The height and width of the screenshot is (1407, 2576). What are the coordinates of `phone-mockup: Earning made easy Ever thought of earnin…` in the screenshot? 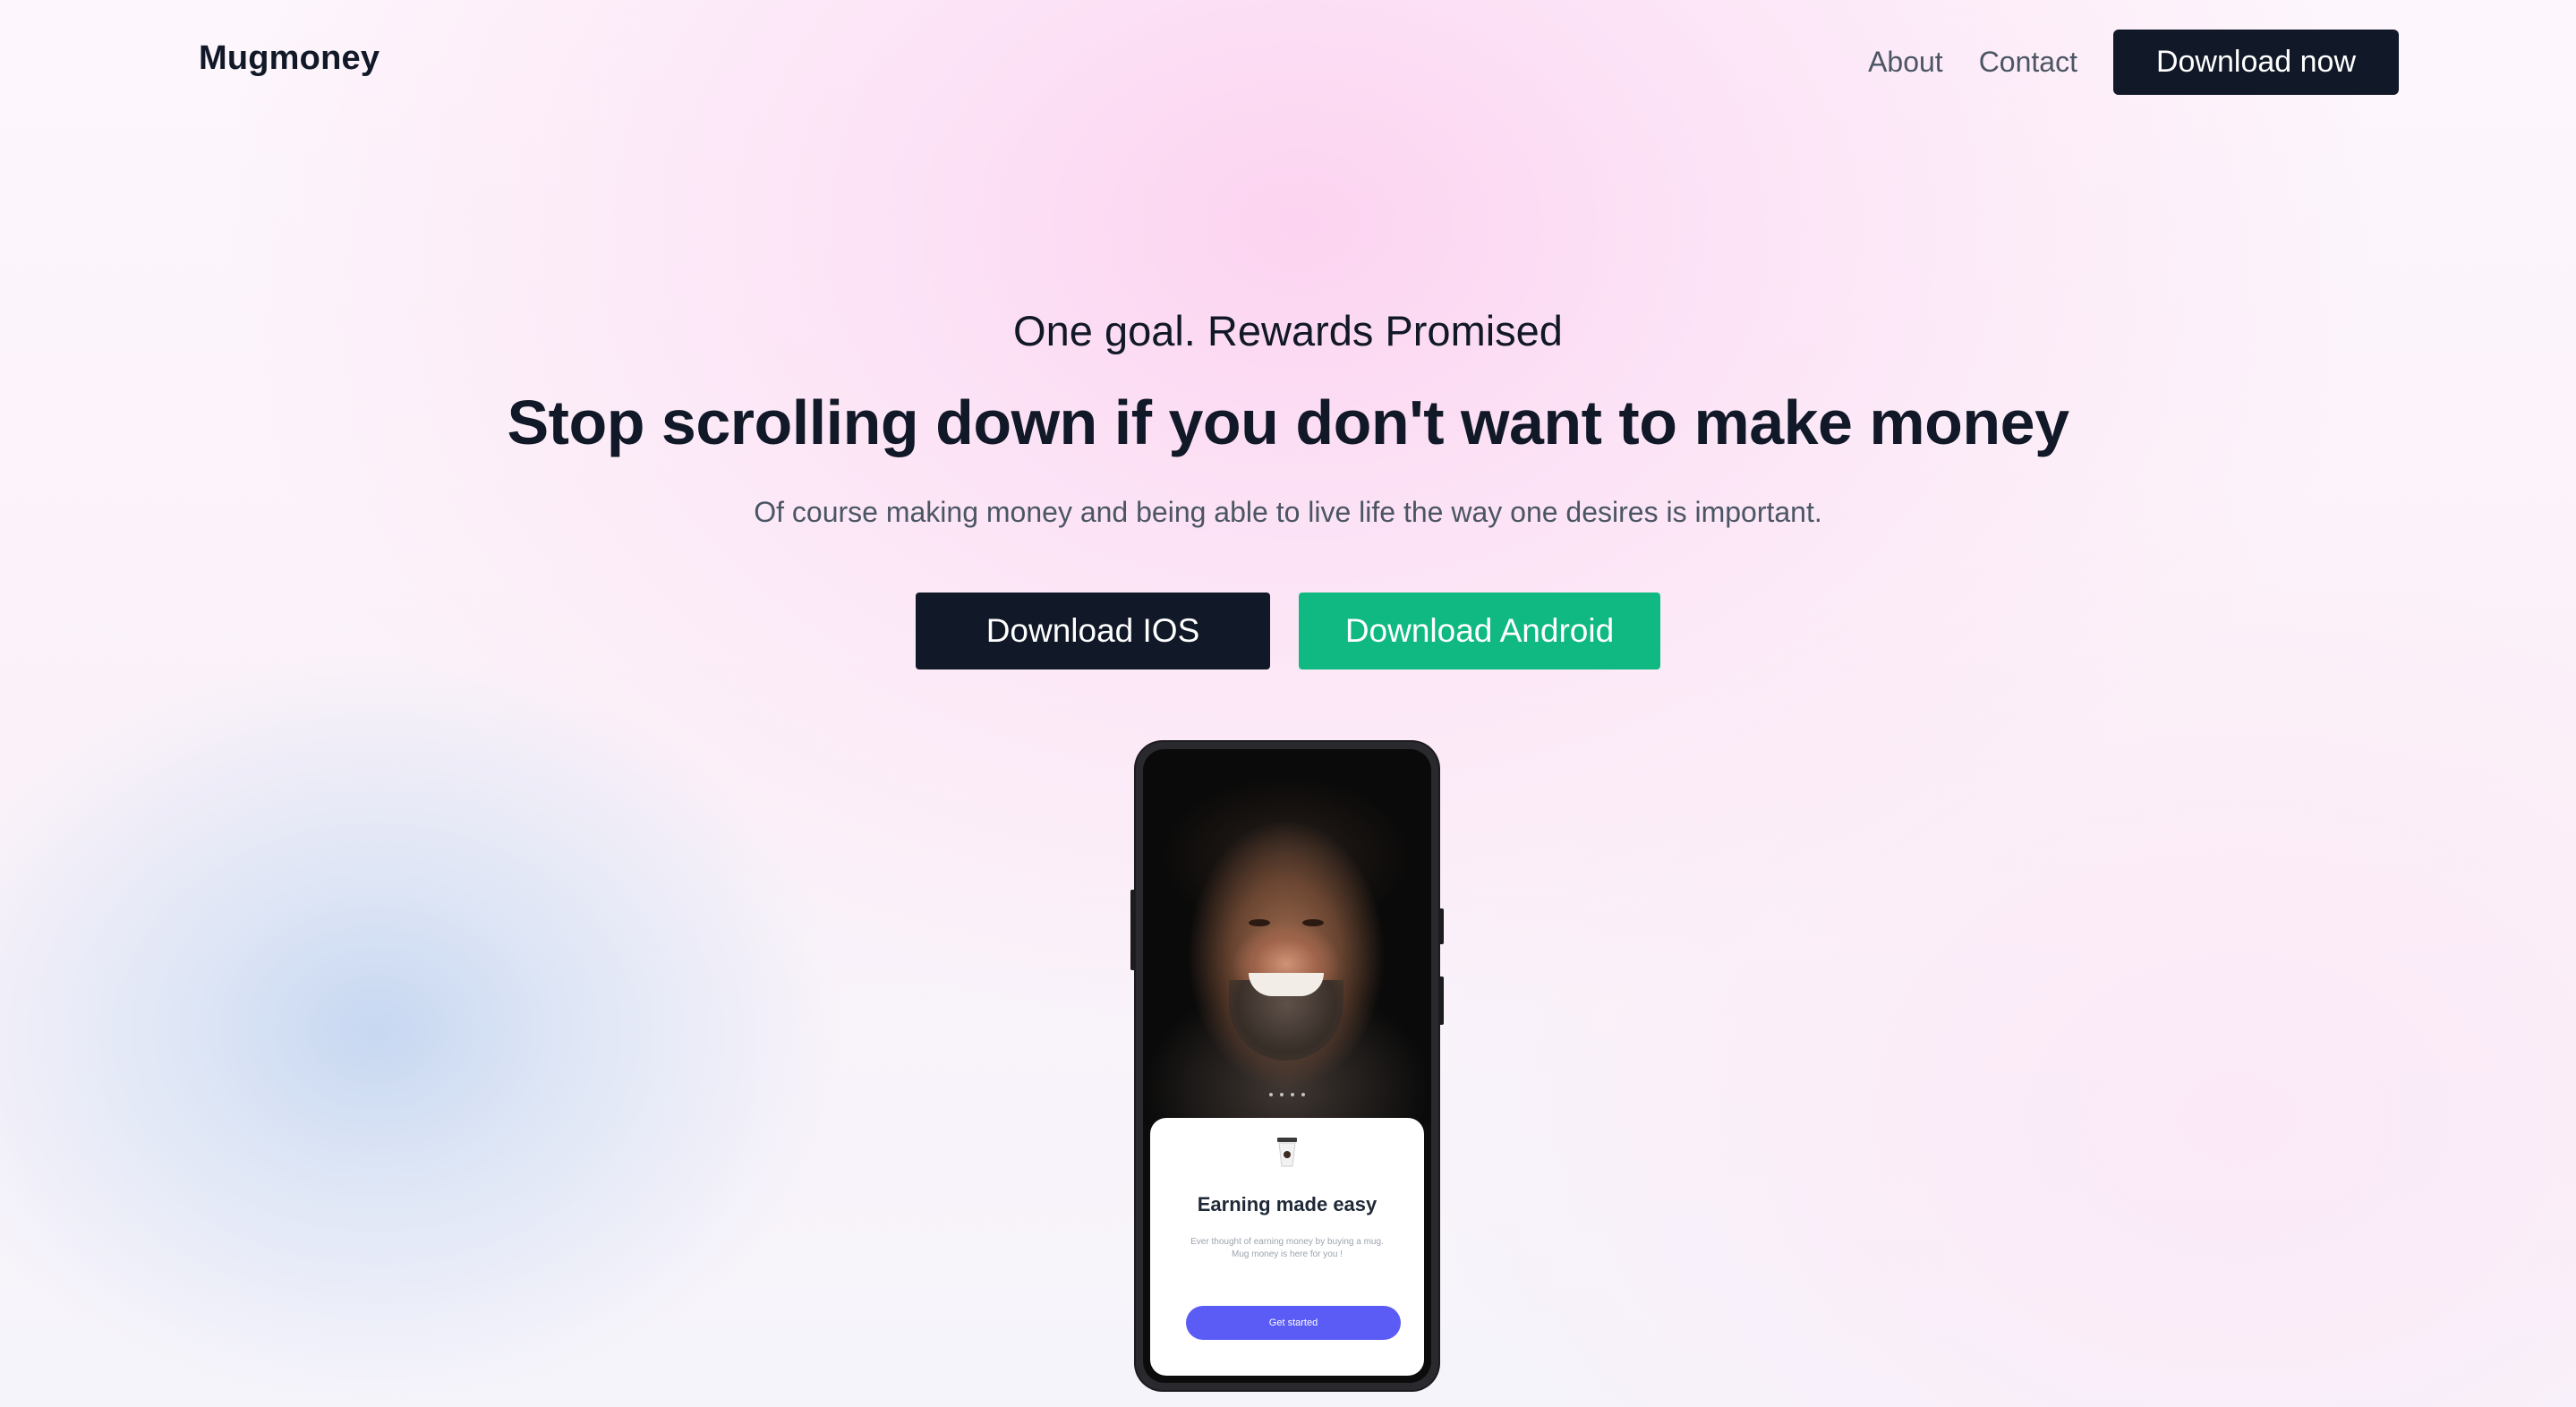 It's located at (1287, 1066).